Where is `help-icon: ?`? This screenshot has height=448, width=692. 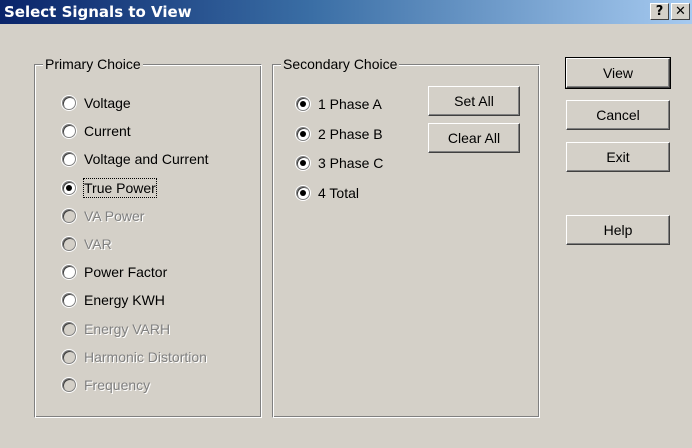 help-icon: ? is located at coordinates (659, 11).